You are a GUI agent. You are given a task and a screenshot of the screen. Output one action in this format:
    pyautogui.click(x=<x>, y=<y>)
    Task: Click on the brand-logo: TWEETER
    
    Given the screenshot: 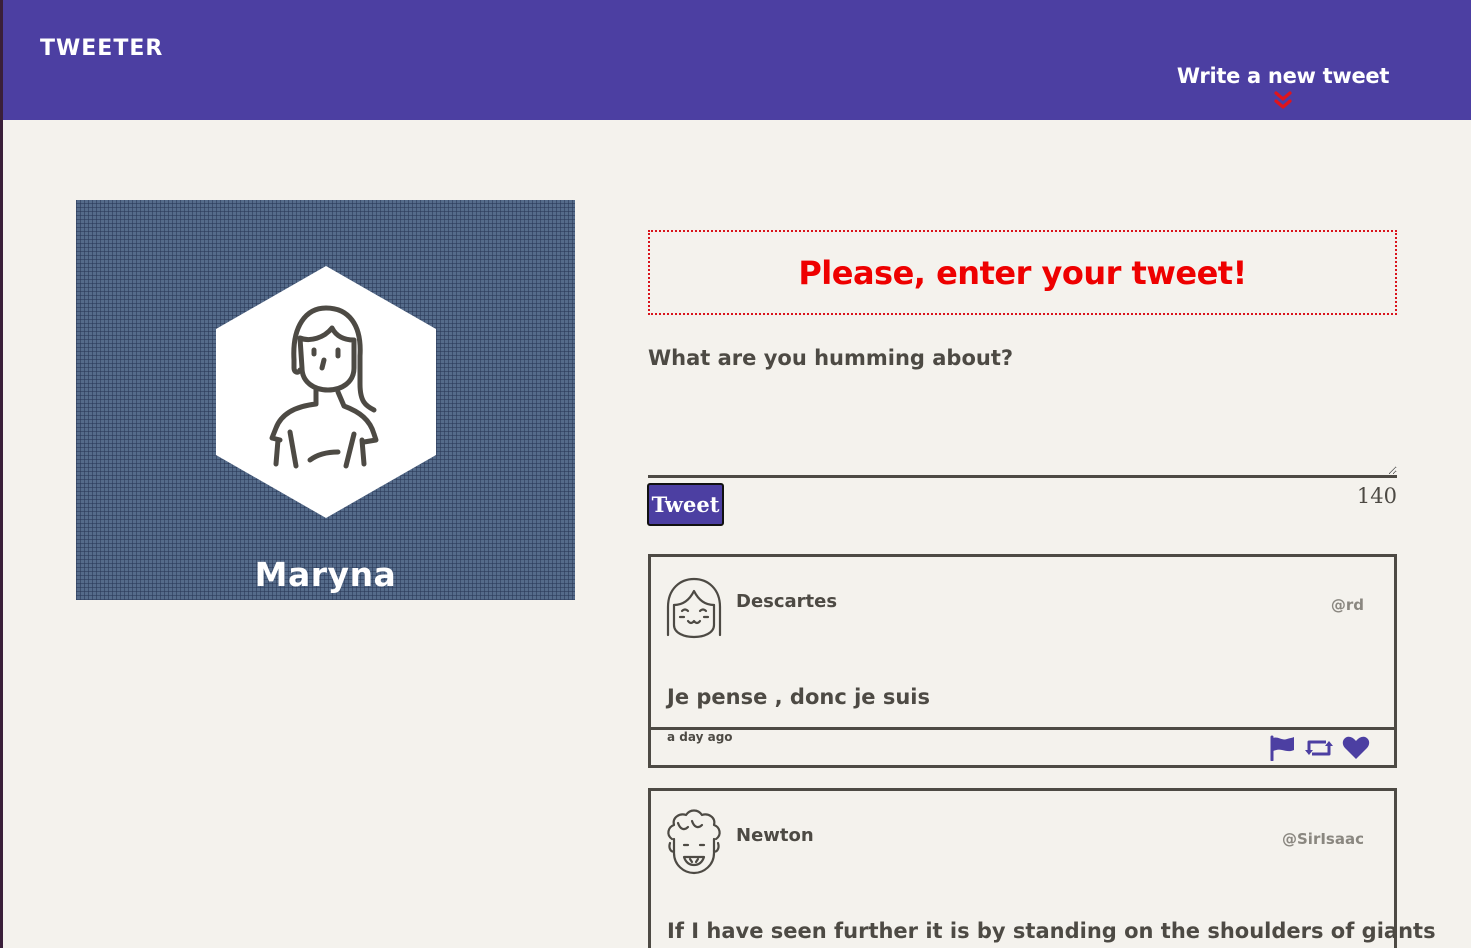 What is the action you would take?
    pyautogui.click(x=101, y=48)
    